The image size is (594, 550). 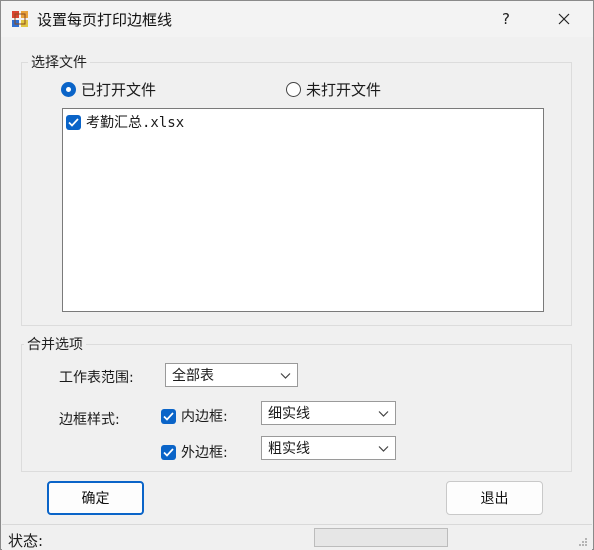 What do you see at coordinates (583, 542) in the screenshot?
I see `resize-grip-icon` at bounding box center [583, 542].